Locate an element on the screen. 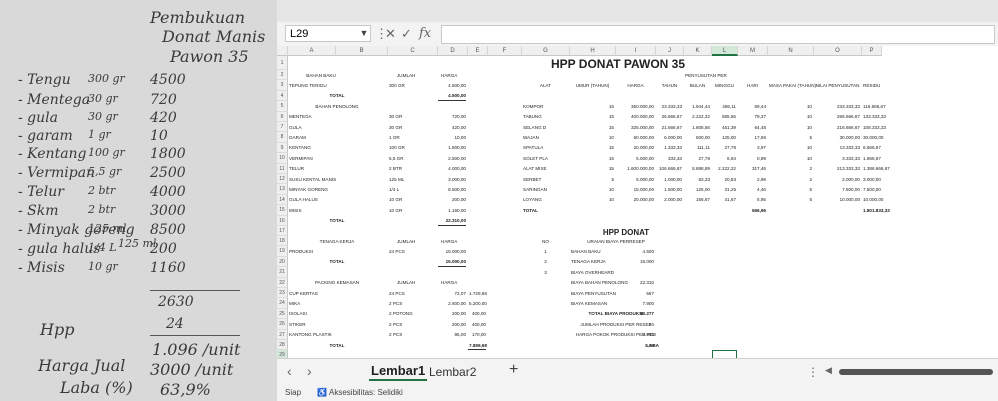 This screenshot has height=401, width=998. cell-per-resep: 24 is located at coordinates (635, 324).